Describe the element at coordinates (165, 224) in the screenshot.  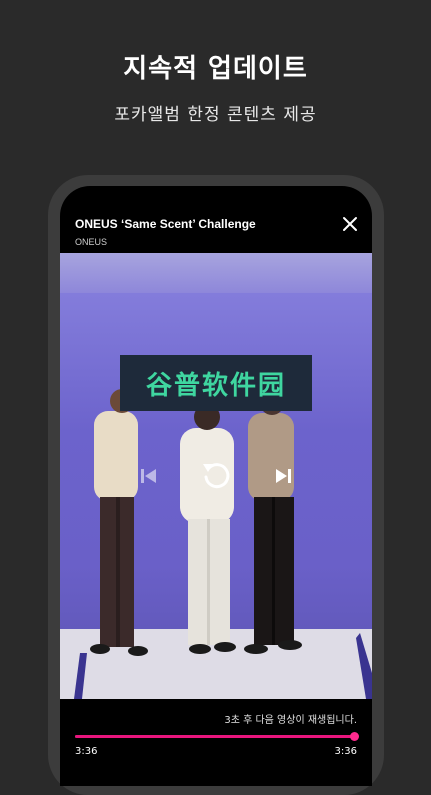
I see `video-title: ONEUS ‘Same Scent’ Challenge` at that location.